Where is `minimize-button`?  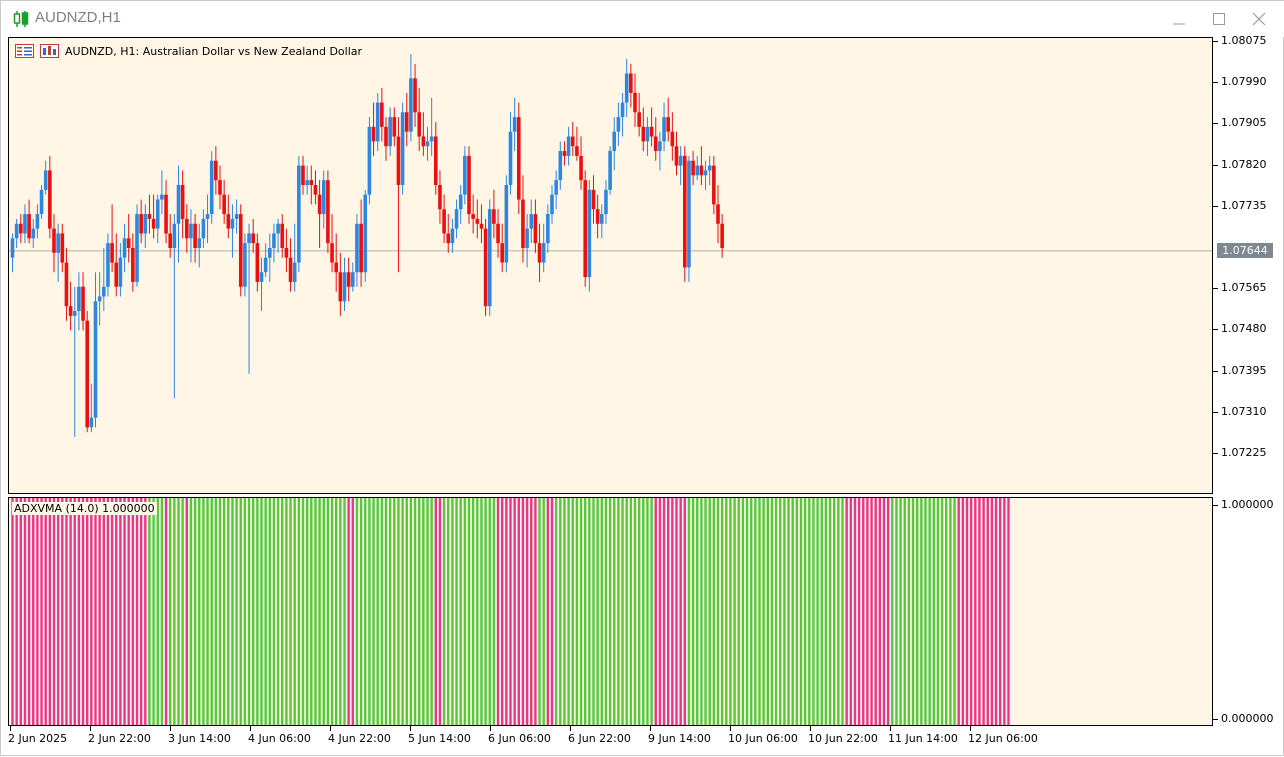
minimize-button is located at coordinates (1179, 19).